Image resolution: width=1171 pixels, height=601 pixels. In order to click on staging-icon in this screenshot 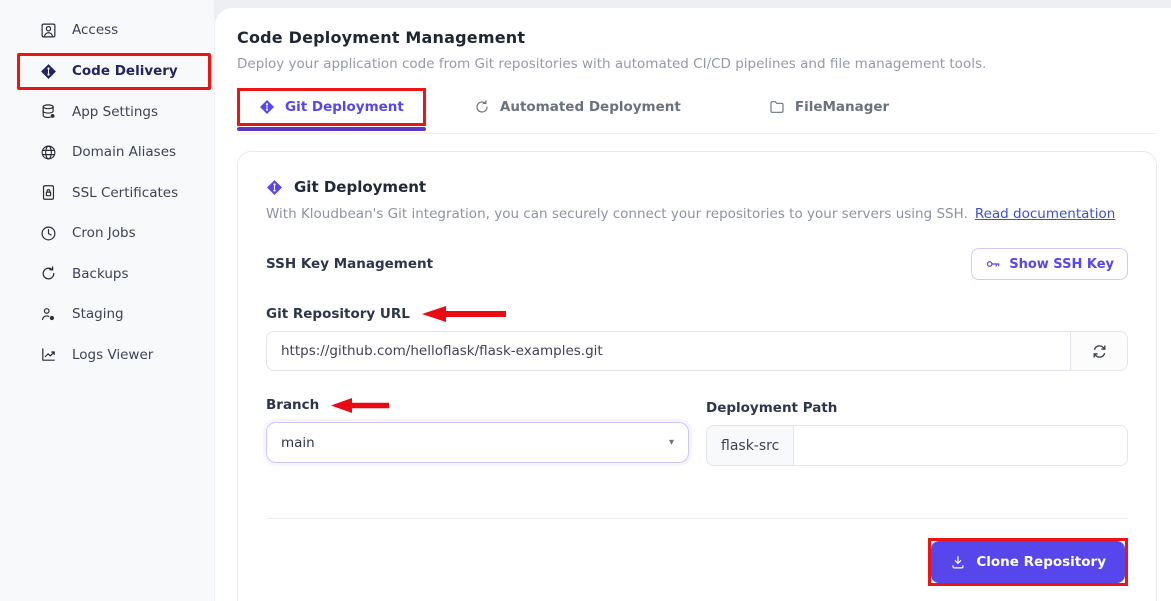, I will do `click(48, 313)`.